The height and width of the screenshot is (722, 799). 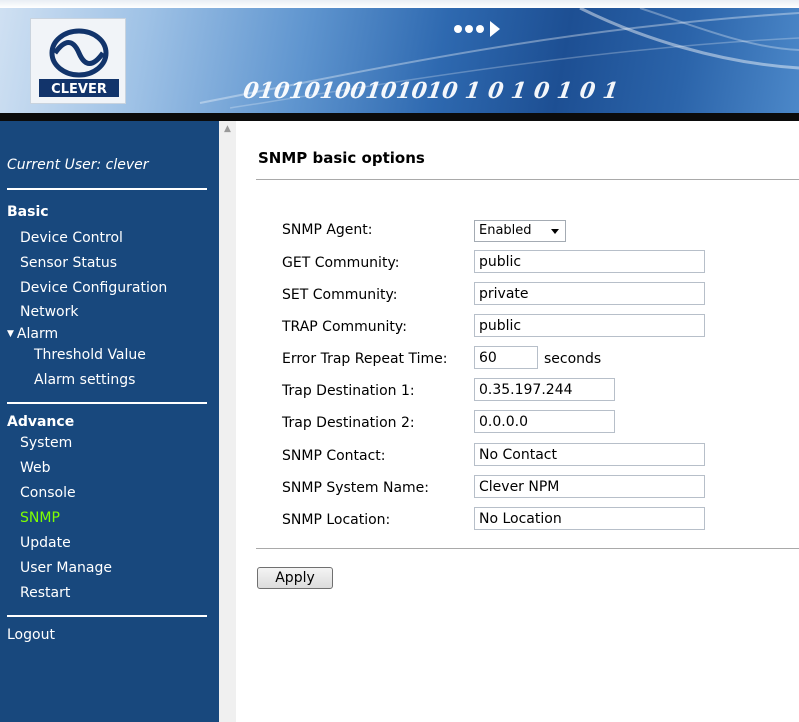 I want to click on clever-logo: CLEVER, so click(x=78, y=61).